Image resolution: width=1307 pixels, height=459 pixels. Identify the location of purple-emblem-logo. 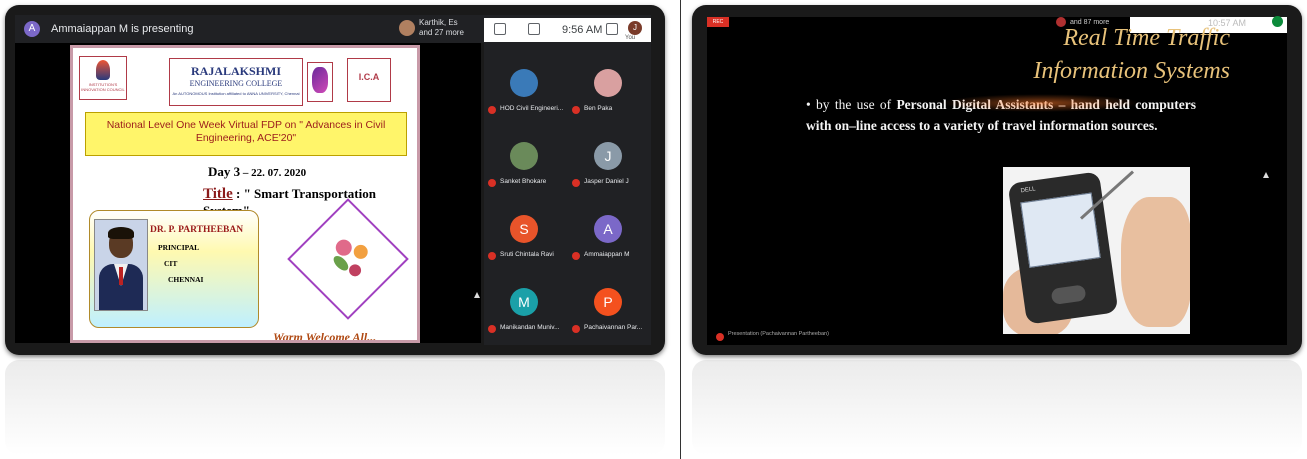
(320, 82).